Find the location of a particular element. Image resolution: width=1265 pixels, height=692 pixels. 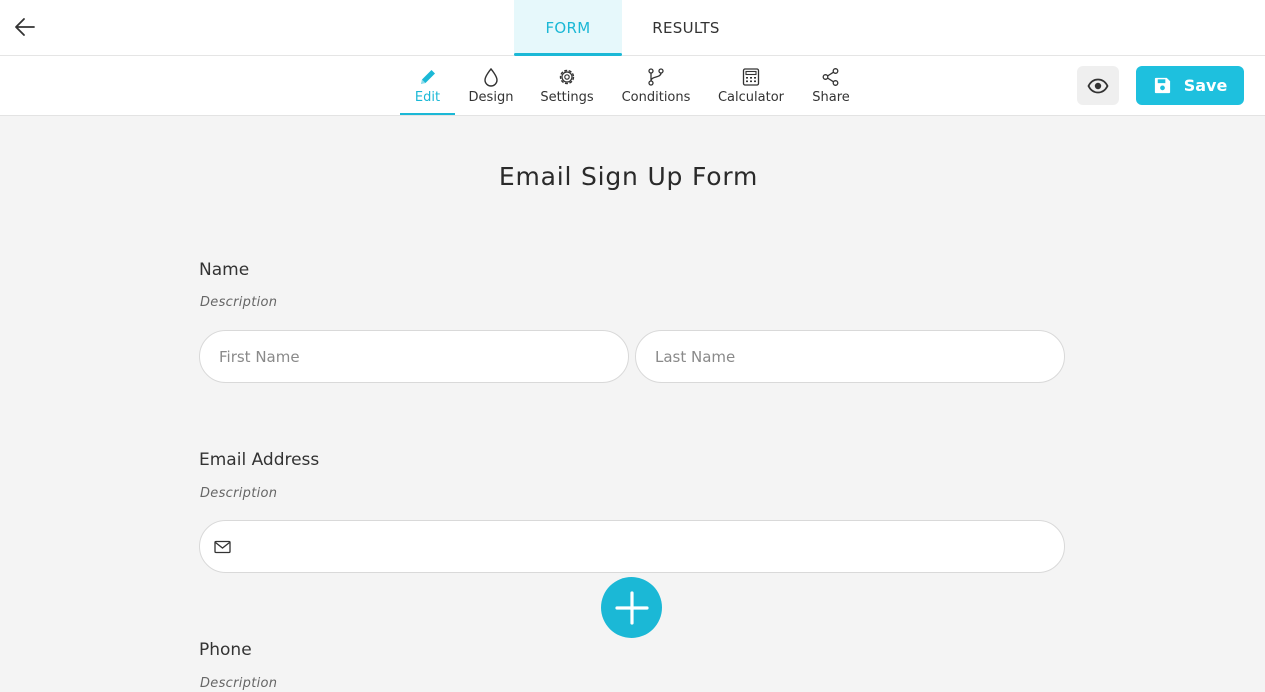

back-button is located at coordinates (25, 27).